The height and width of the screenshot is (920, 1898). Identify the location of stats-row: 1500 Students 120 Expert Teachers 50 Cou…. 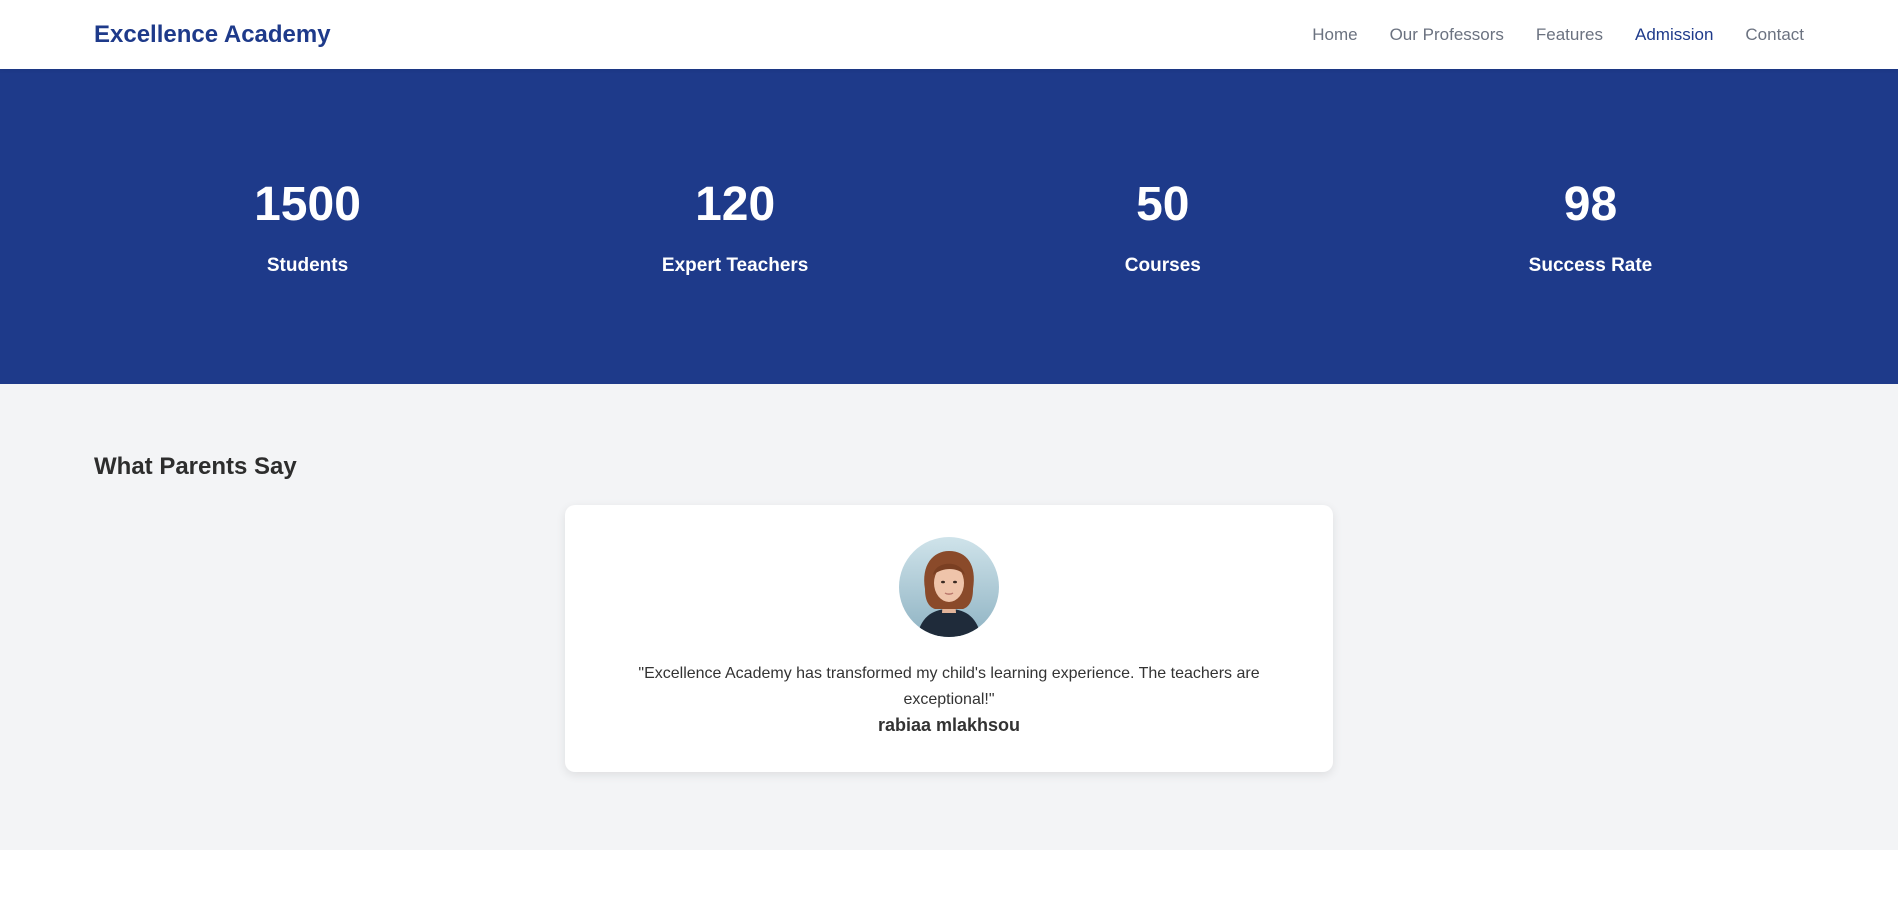
(949, 227).